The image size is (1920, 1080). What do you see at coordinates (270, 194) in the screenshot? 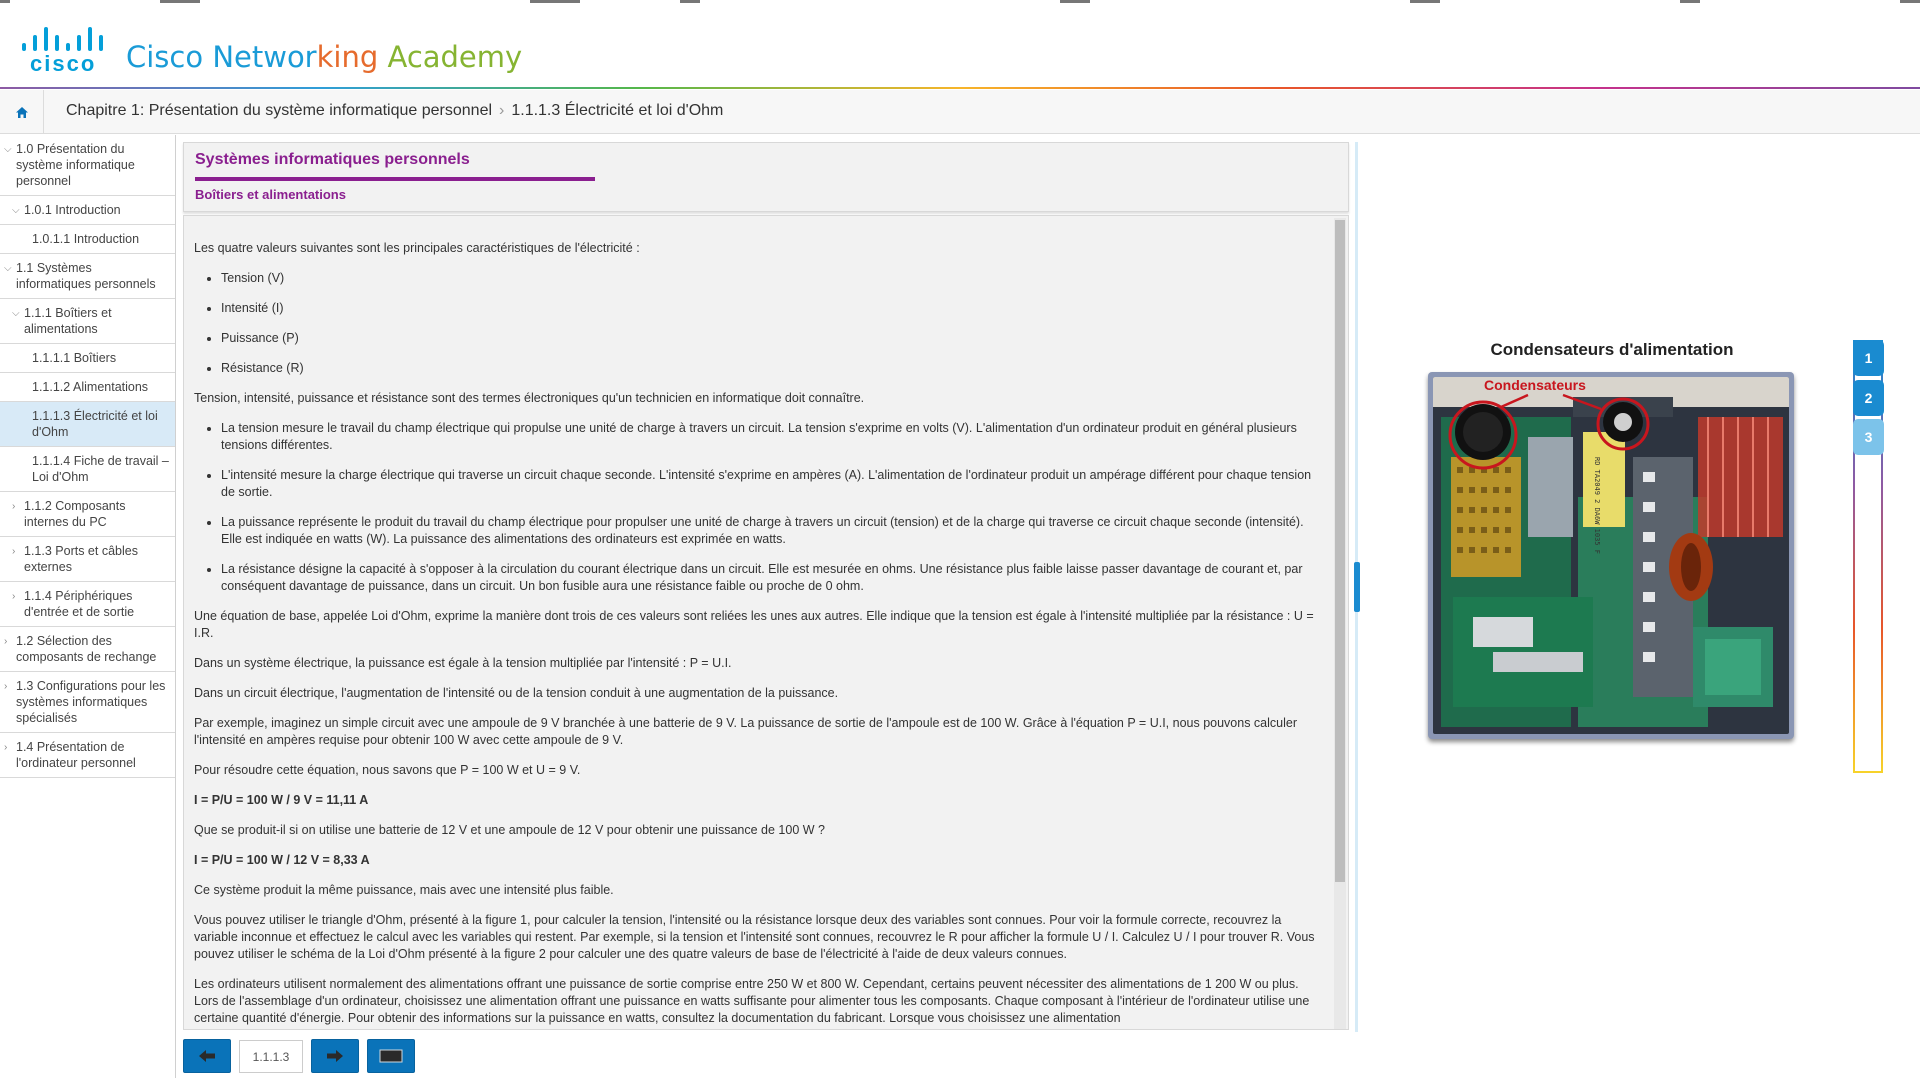
I see `sub-title: Boîtiers et alimentations` at bounding box center [270, 194].